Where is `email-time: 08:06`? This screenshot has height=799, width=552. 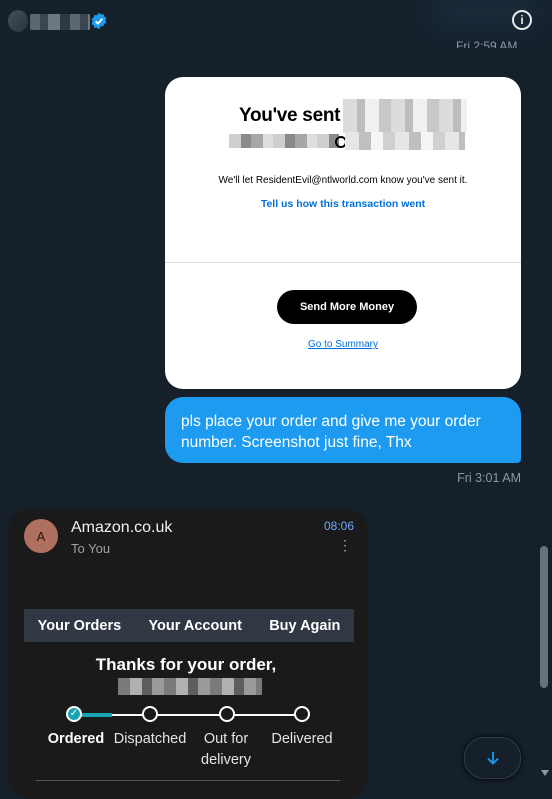
email-time: 08:06 is located at coordinates (339, 526).